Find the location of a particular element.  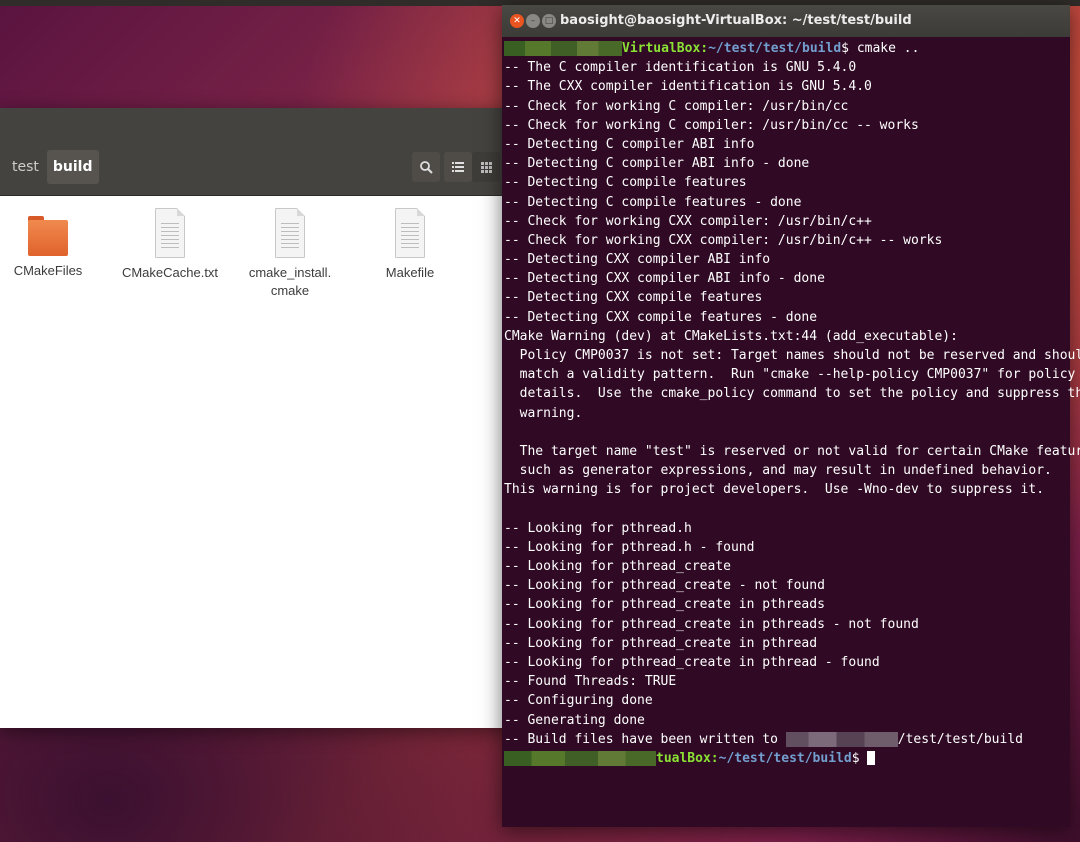

output-line: -- Detecting C compile features - done is located at coordinates (653, 202).